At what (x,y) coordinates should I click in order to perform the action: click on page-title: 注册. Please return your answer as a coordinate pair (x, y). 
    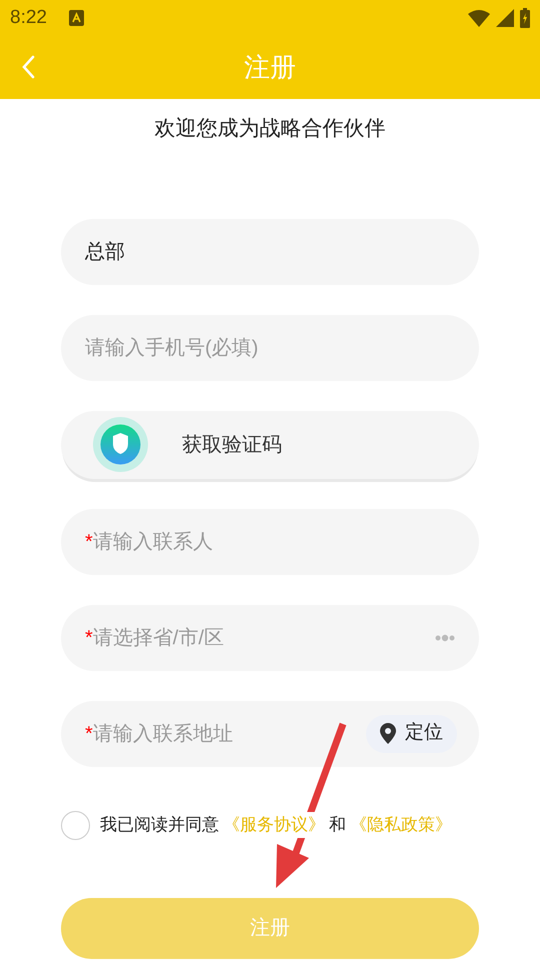
    Looking at the image, I should click on (270, 67).